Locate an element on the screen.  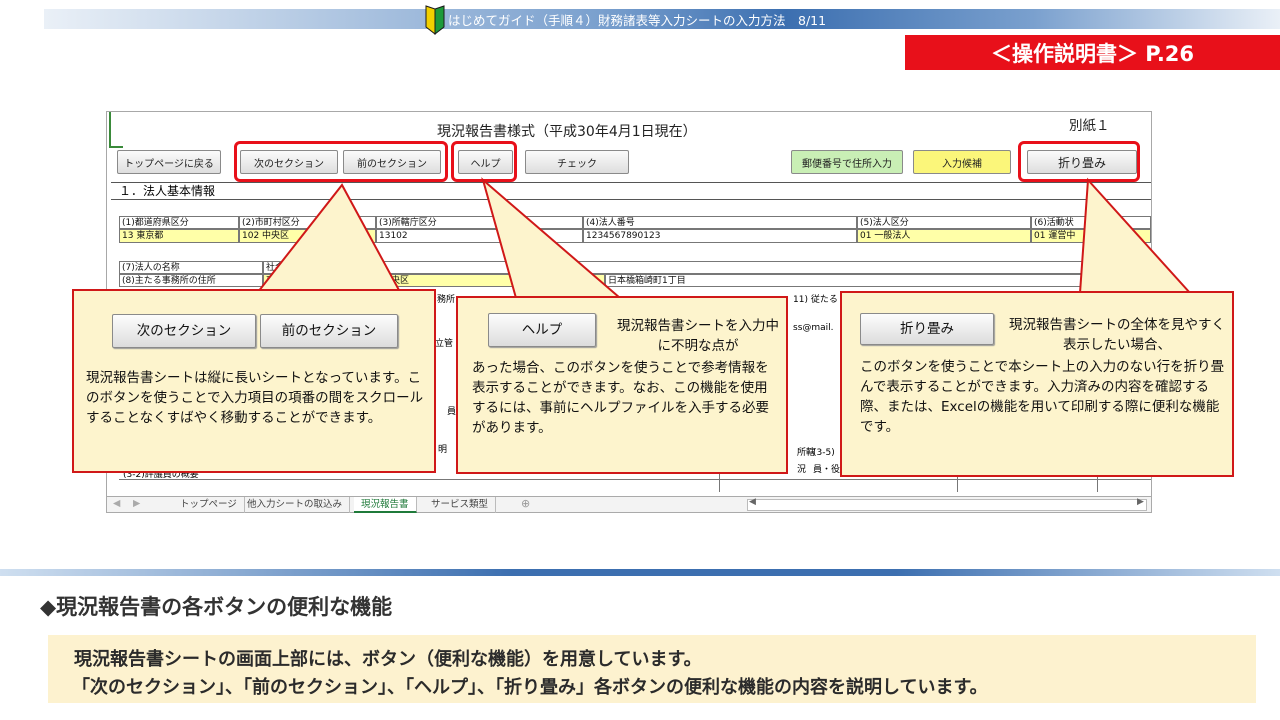
callout-fold-button: 折り畳み is located at coordinates (927, 329).